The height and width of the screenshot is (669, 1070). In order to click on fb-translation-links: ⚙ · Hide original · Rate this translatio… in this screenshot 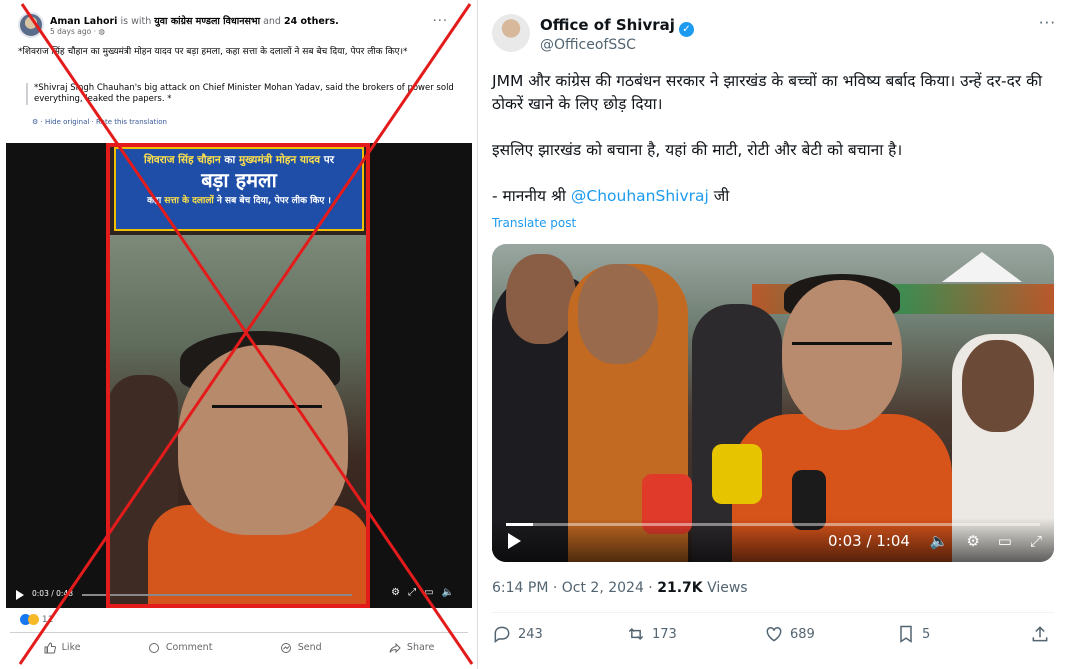, I will do `click(99, 122)`.